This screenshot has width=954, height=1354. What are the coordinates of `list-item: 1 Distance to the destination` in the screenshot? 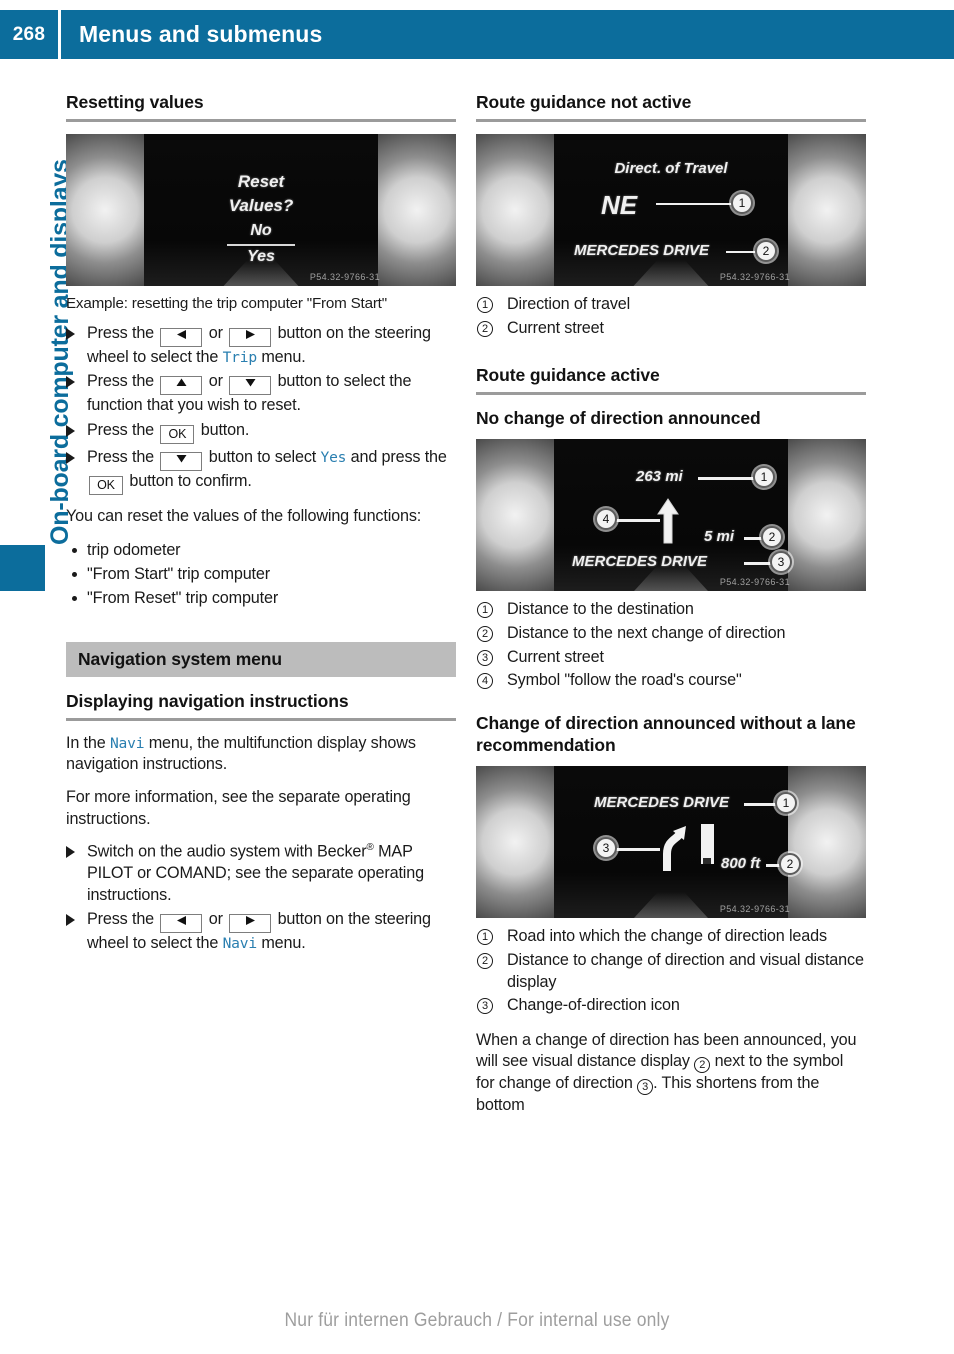 It's located at (671, 610).